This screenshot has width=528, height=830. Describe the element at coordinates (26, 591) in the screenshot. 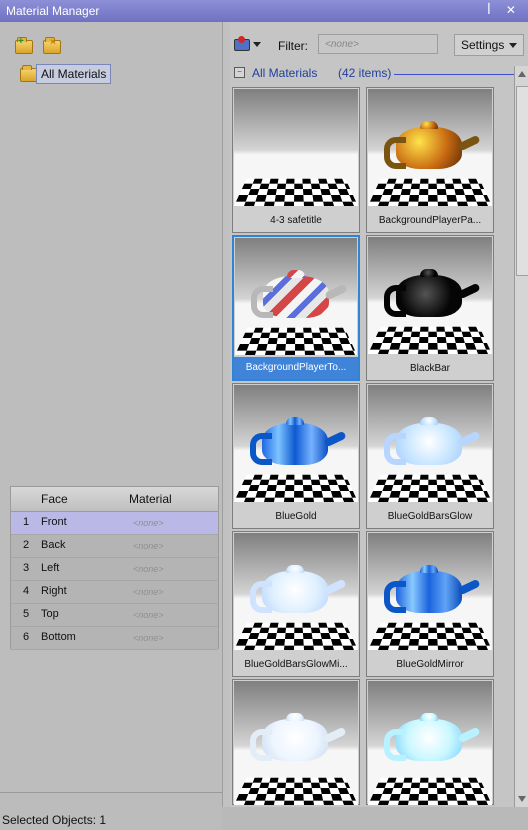

I see `row-number: 4` at that location.